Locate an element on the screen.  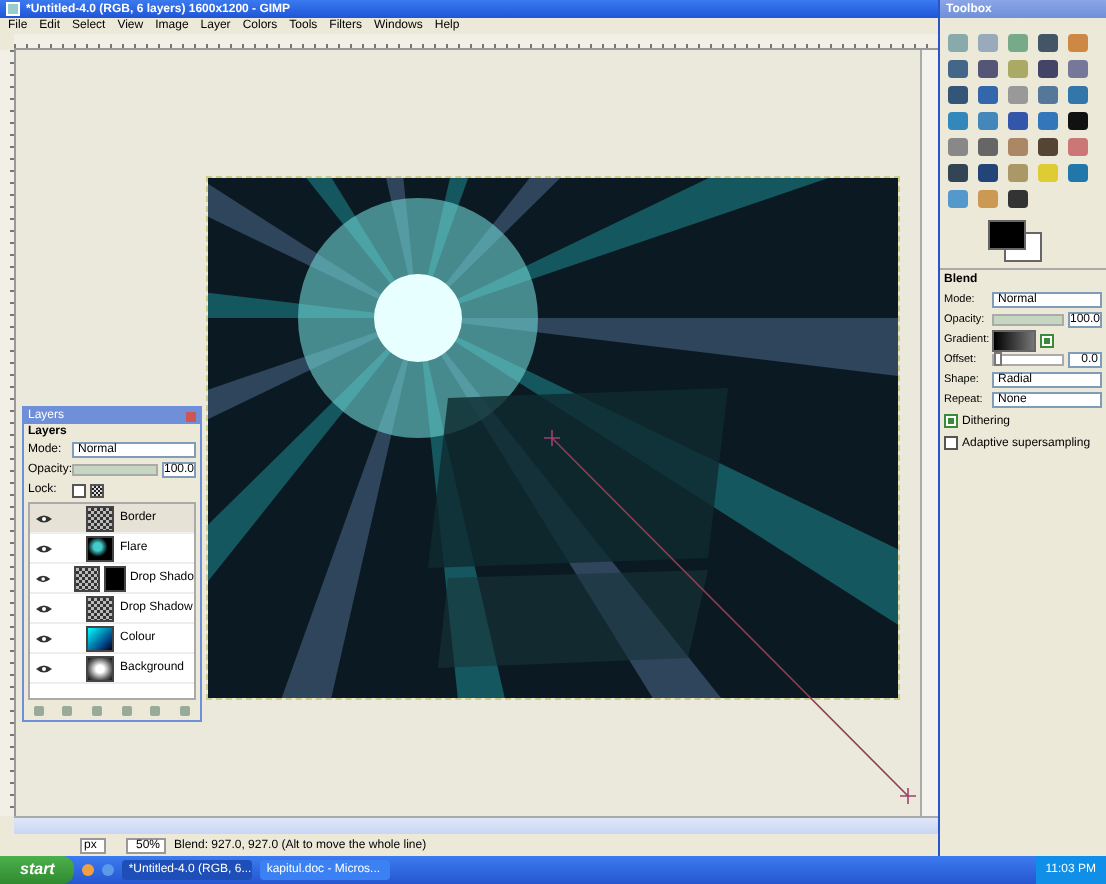
horizontal-scrollbar is located at coordinates (476, 825).